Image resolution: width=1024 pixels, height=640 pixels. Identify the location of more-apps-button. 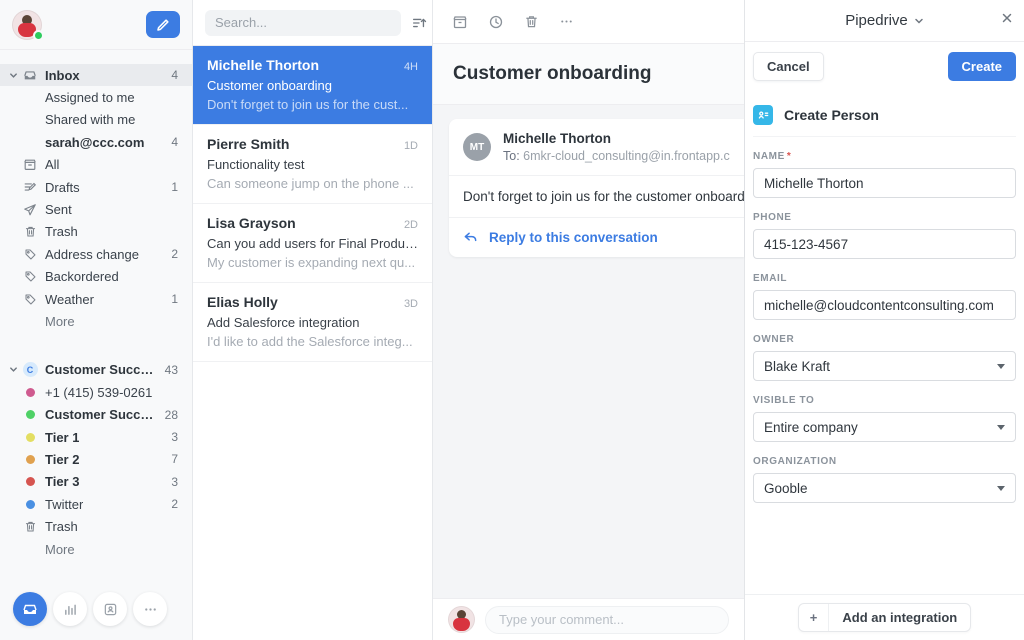
(150, 609).